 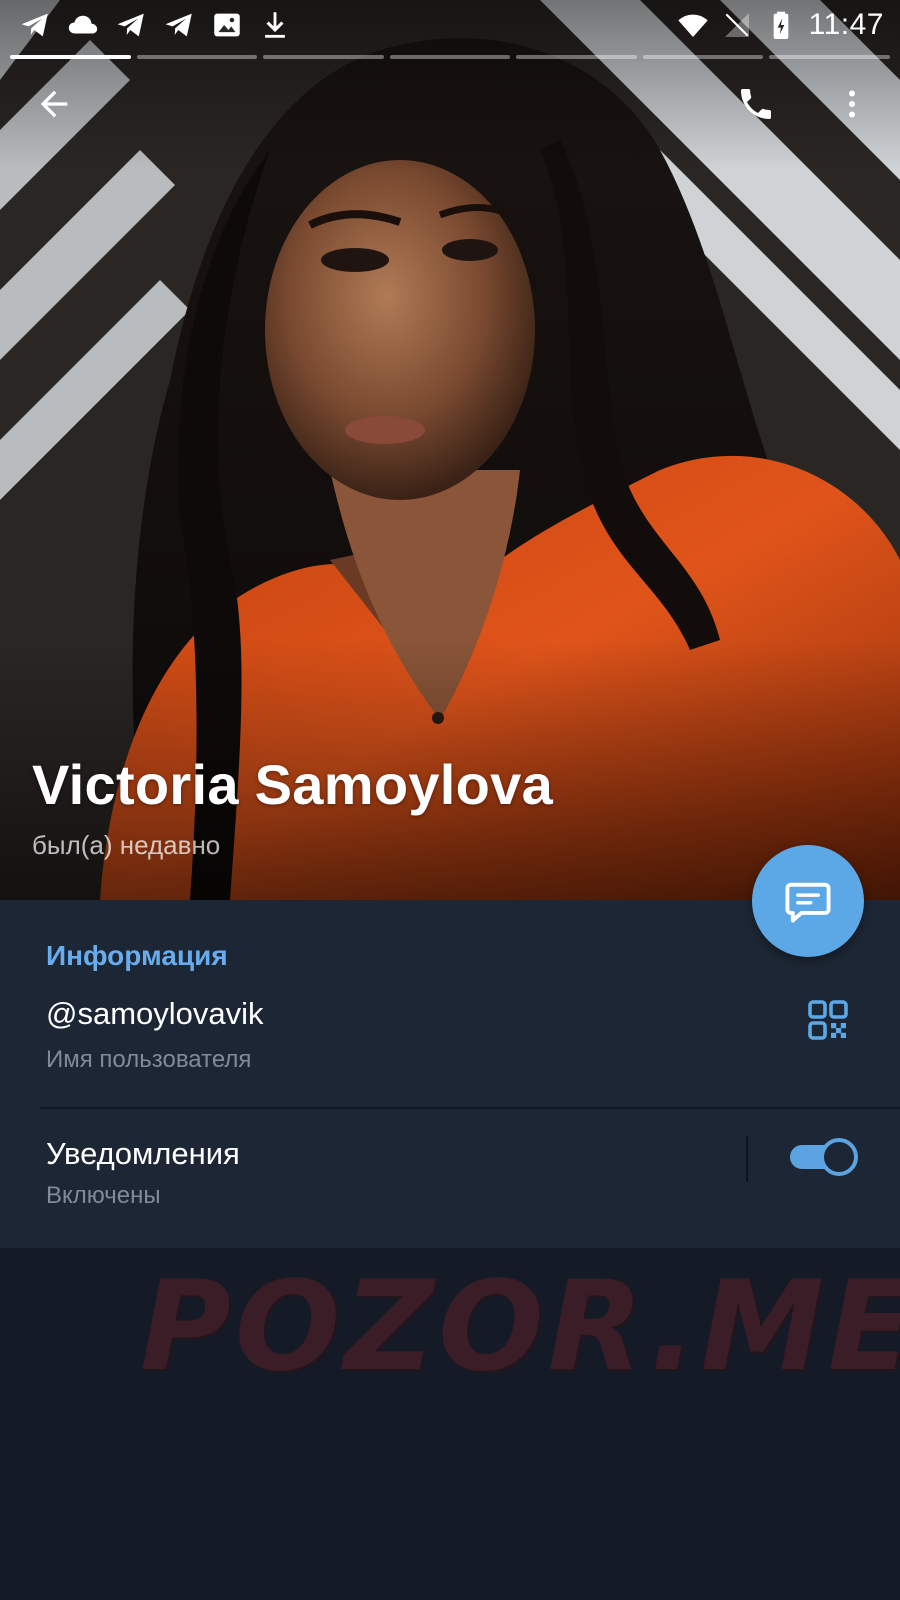 I want to click on send-message-button, so click(x=808, y=901).